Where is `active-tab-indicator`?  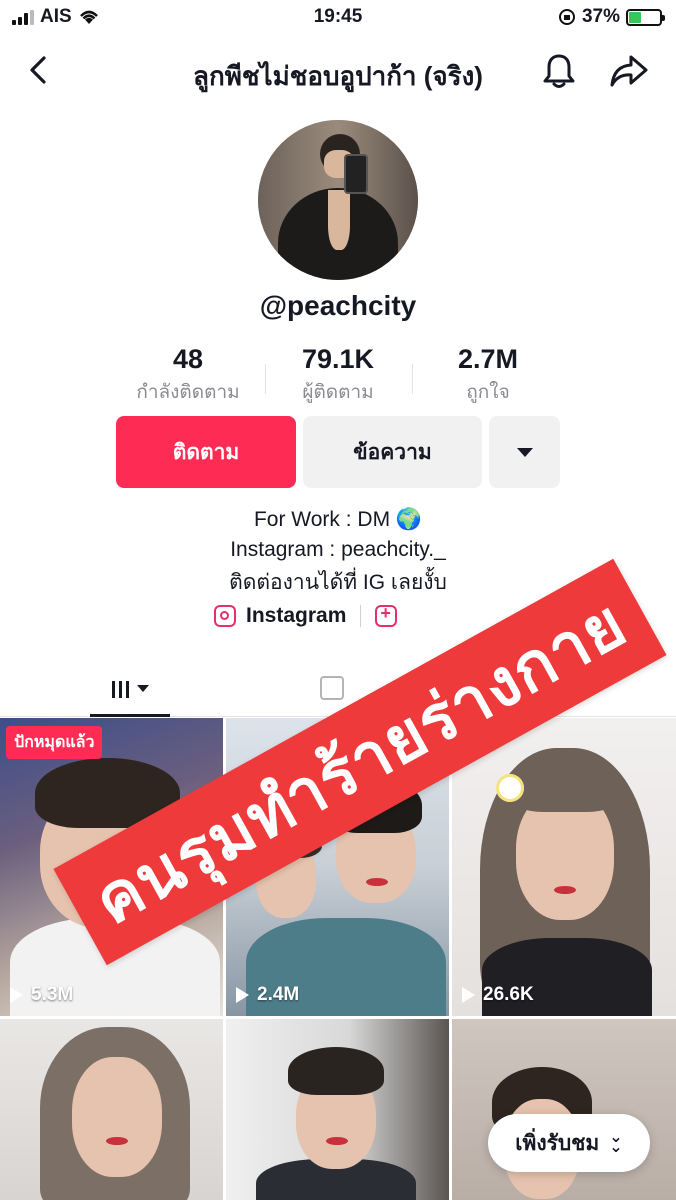
active-tab-indicator is located at coordinates (130, 715).